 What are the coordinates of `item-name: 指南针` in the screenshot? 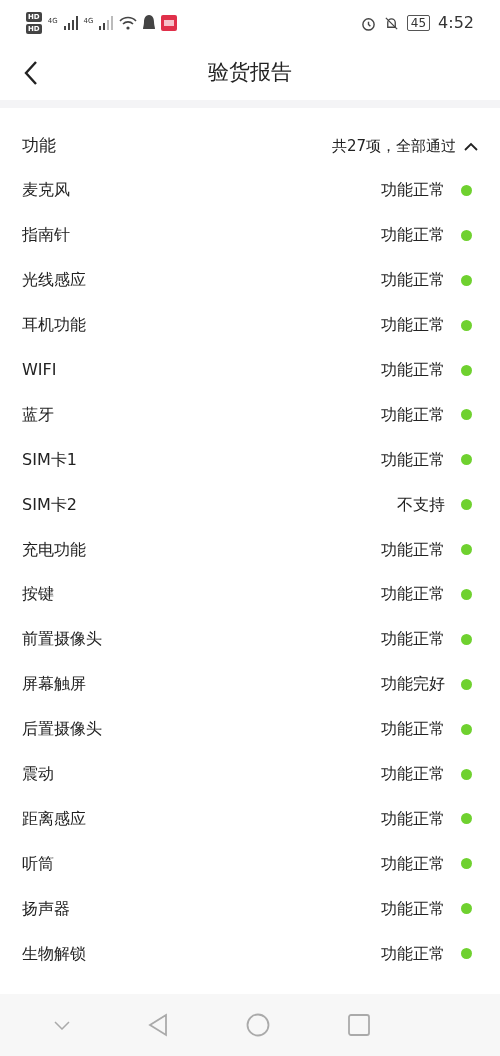 It's located at (46, 235).